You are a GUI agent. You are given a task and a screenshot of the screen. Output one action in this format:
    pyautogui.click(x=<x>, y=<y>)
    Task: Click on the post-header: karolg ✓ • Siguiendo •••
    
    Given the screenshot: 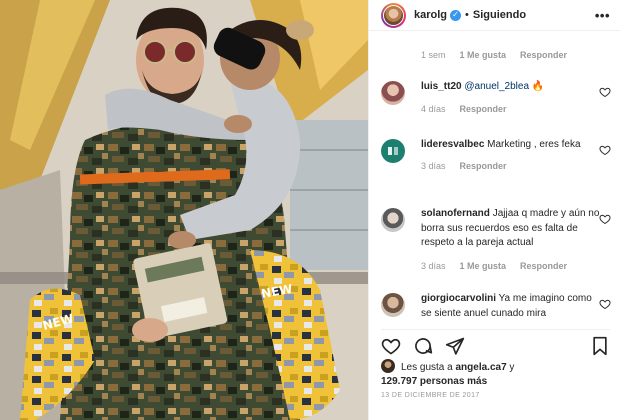 What is the action you would take?
    pyautogui.click(x=494, y=15)
    